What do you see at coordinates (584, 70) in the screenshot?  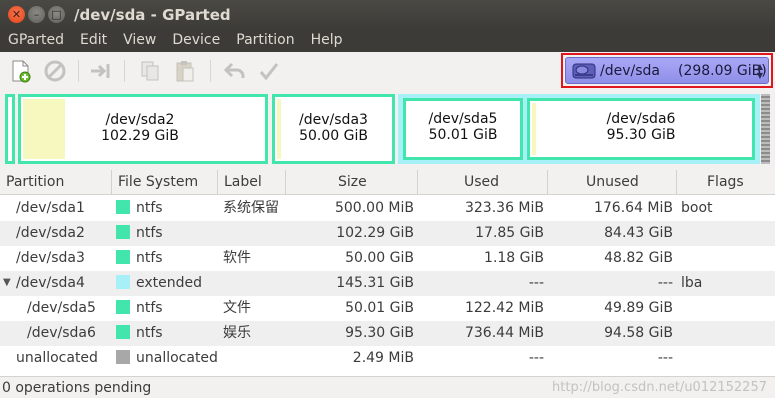 I see `hard-disk-icon` at bounding box center [584, 70].